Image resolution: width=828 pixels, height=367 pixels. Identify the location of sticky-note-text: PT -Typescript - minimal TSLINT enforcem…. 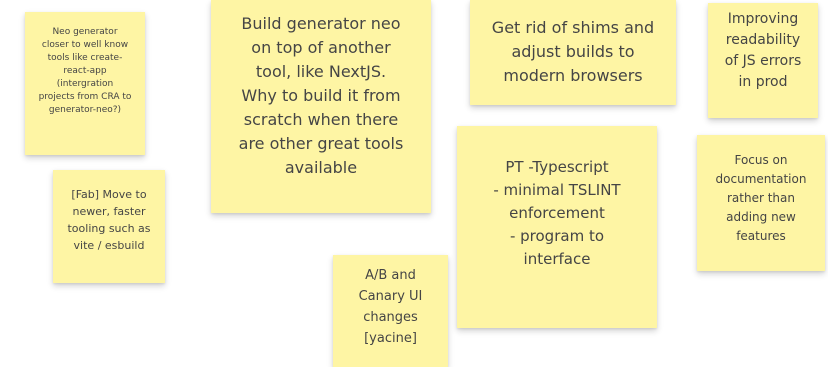
(557, 213).